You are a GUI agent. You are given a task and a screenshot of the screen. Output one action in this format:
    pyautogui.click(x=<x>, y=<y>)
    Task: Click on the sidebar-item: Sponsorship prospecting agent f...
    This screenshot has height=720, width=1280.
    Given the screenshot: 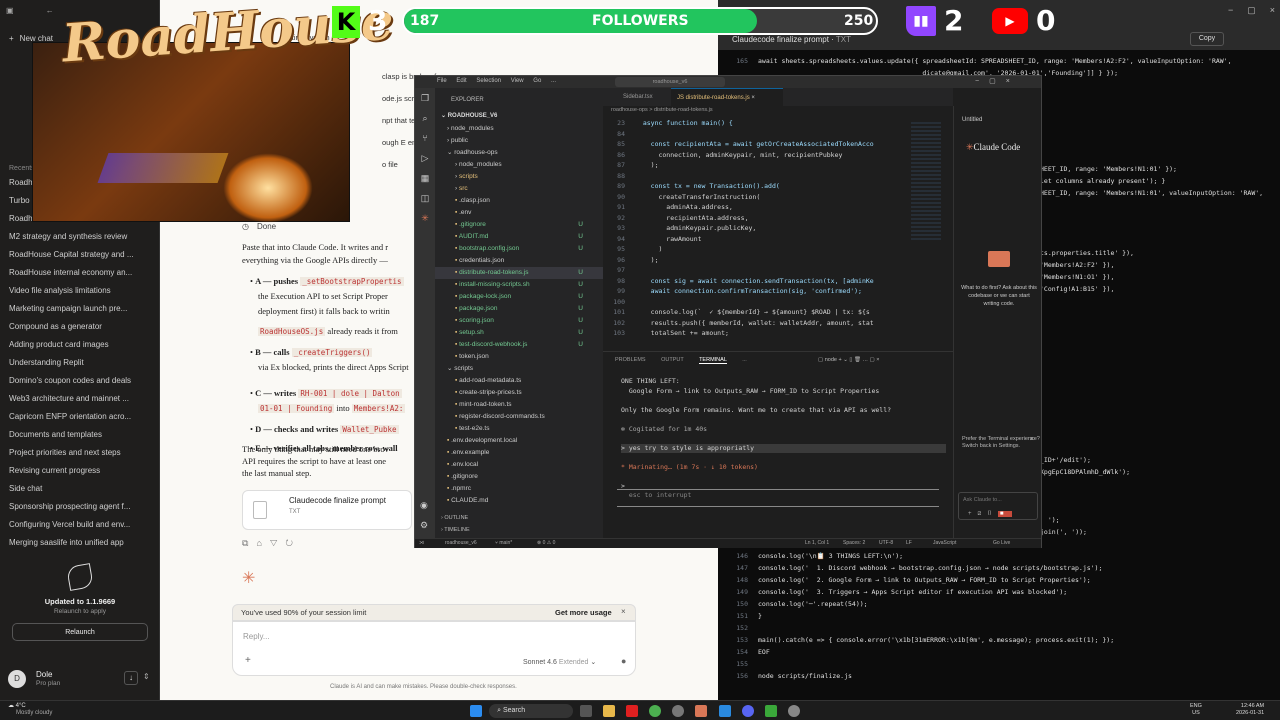 What is the action you would take?
    pyautogui.click(x=75, y=507)
    